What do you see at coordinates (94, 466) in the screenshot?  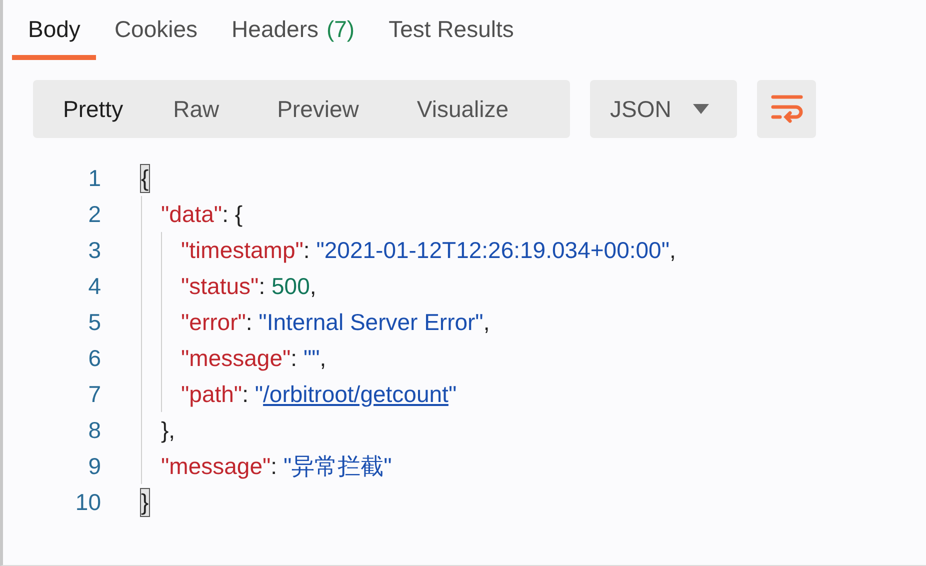 I see `line-number: 9` at bounding box center [94, 466].